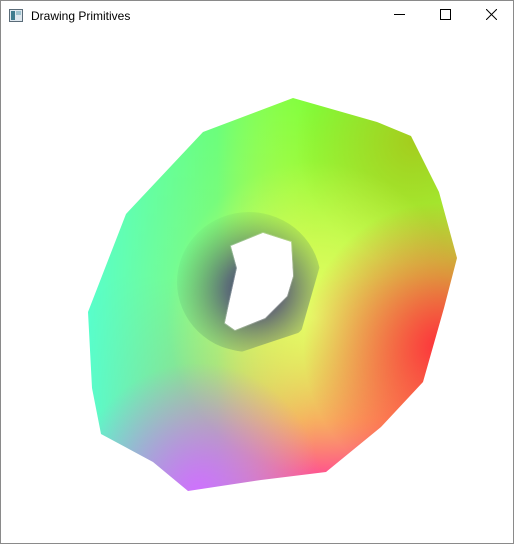 This screenshot has width=514, height=544. I want to click on close-icon, so click(491, 16).